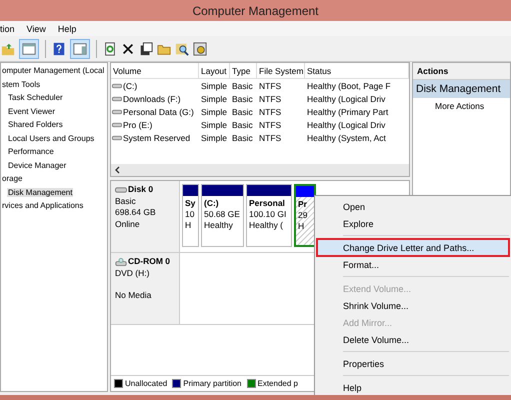  Describe the element at coordinates (413, 387) in the screenshot. I see `context-menu-item: Help` at that location.